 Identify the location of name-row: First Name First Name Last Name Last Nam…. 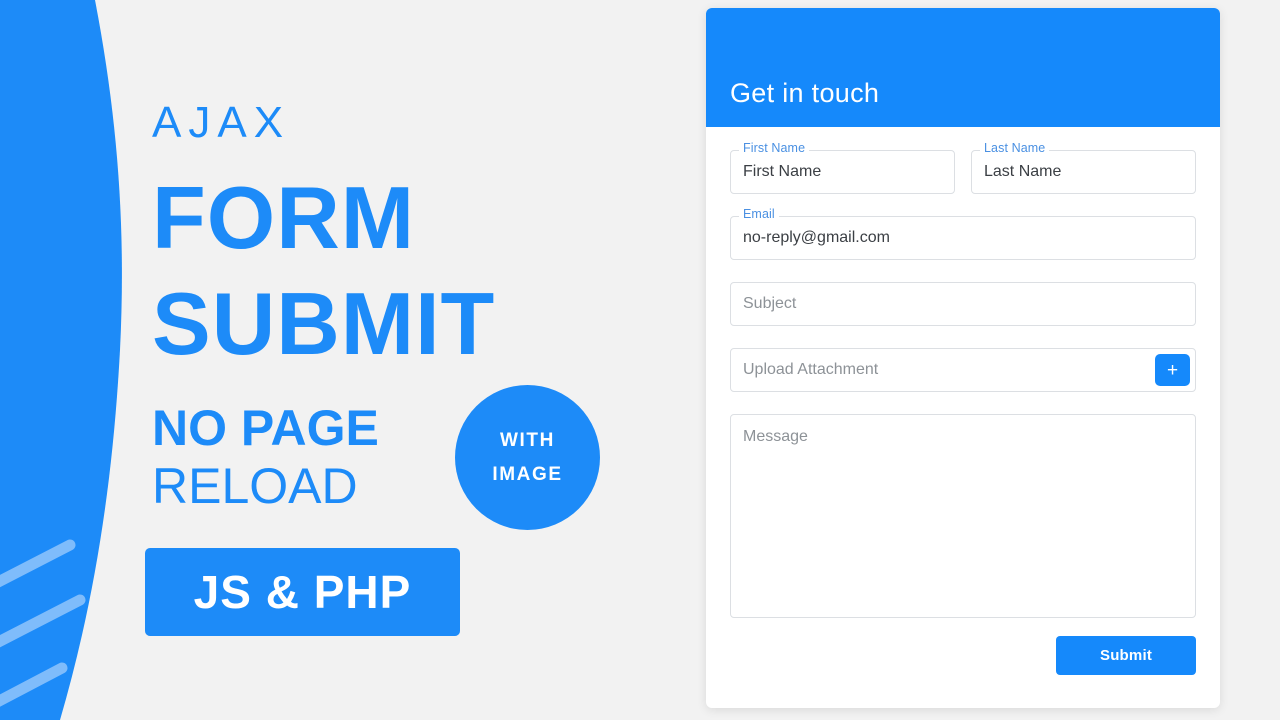
(963, 179).